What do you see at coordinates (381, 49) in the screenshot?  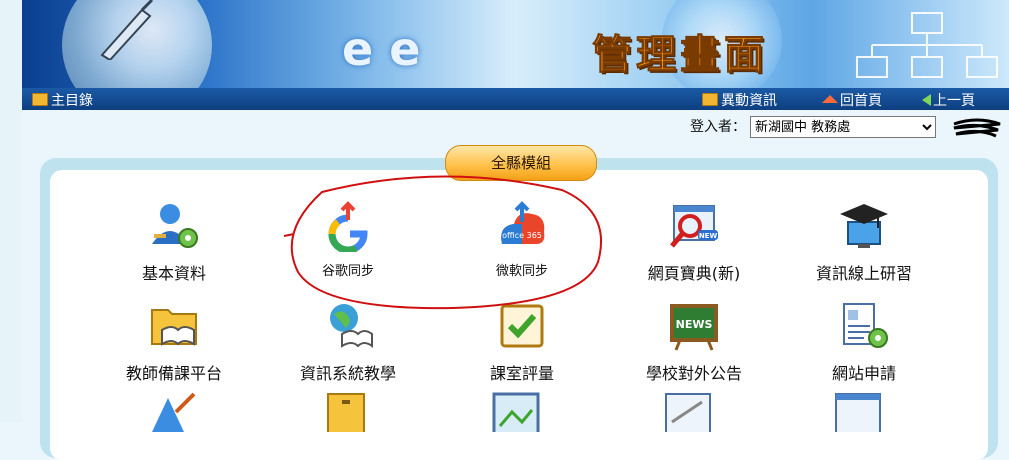 I see `banner-letters: e e` at bounding box center [381, 49].